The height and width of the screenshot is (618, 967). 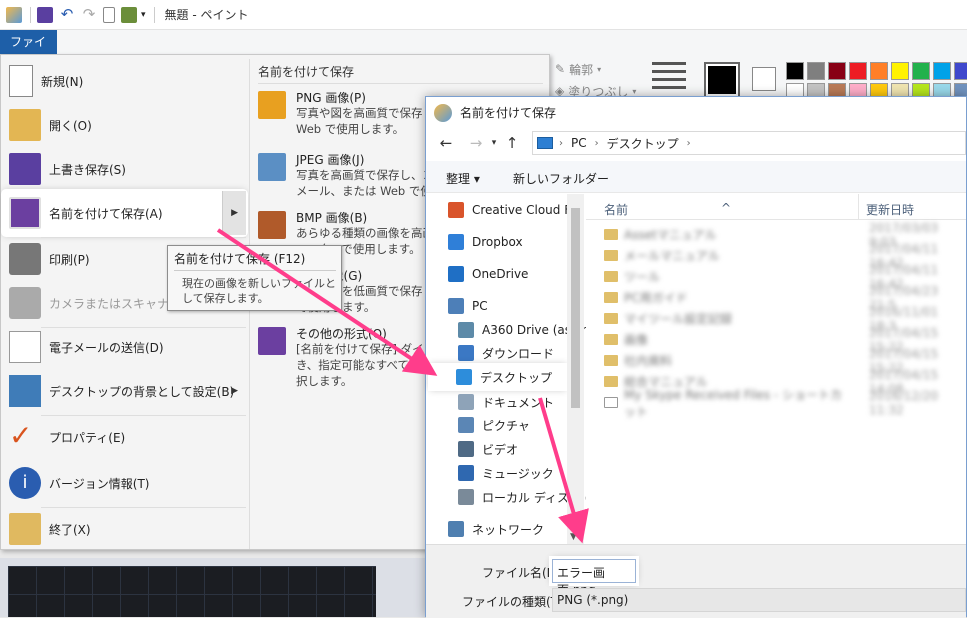 What do you see at coordinates (563, 470) in the screenshot?
I see `arrow-to-filename` at bounding box center [563, 470].